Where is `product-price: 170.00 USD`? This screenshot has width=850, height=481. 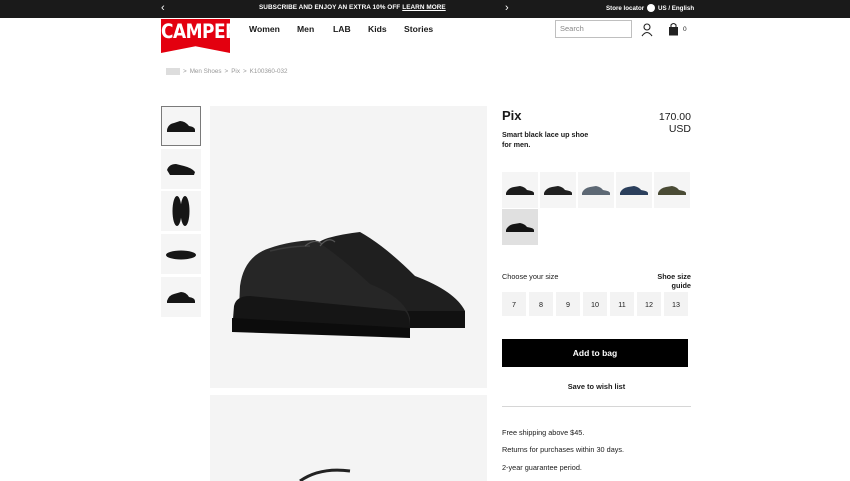 product-price: 170.00 USD is located at coordinates (674, 123).